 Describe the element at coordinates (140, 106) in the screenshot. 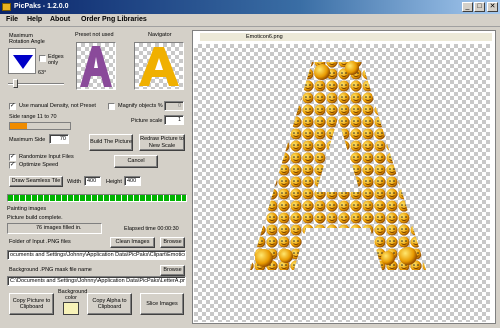

I see `magnify-label: Magnify objects %` at that location.